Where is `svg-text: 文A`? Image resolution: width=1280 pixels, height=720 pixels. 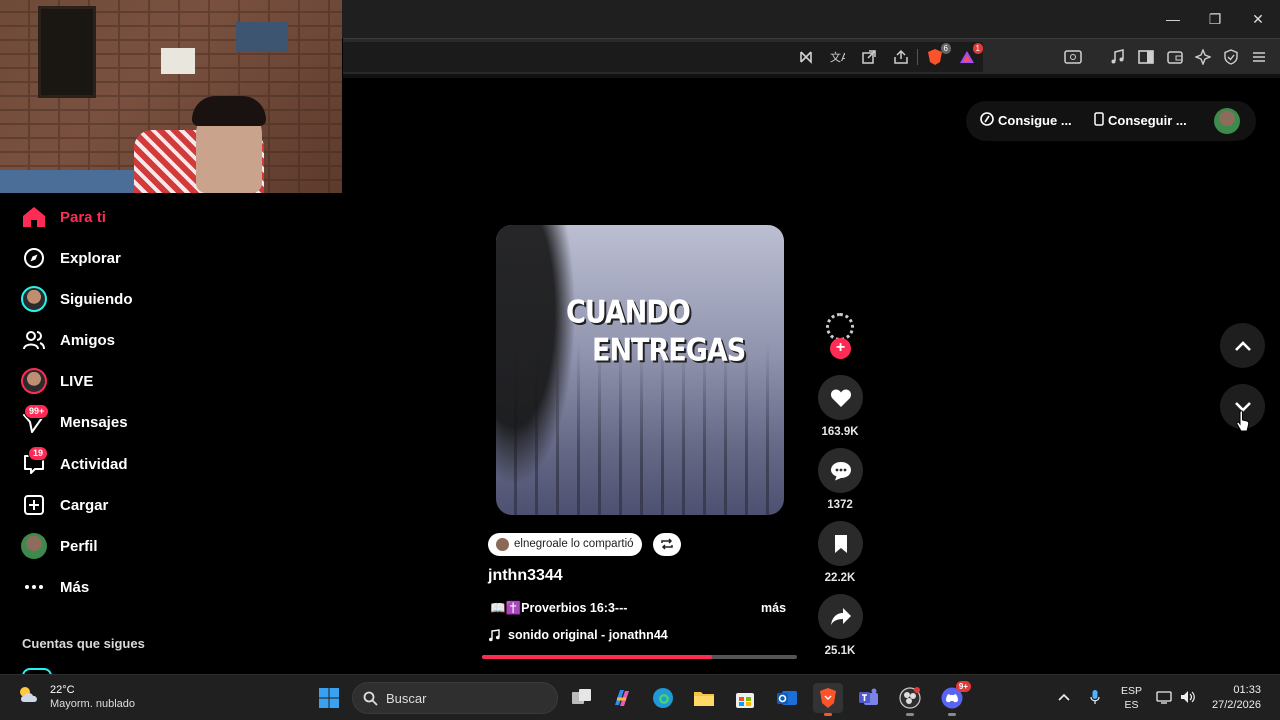
svg-text: 文A is located at coordinates (837, 57).